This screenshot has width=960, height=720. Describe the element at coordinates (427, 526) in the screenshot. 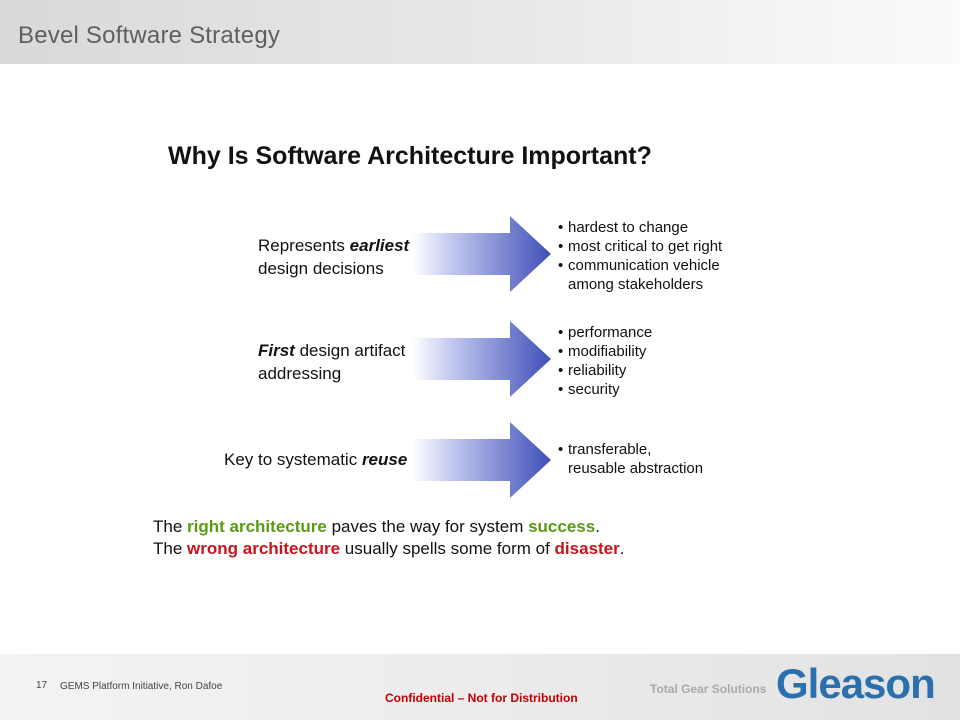

I see `summary-text: paves the way for system` at that location.